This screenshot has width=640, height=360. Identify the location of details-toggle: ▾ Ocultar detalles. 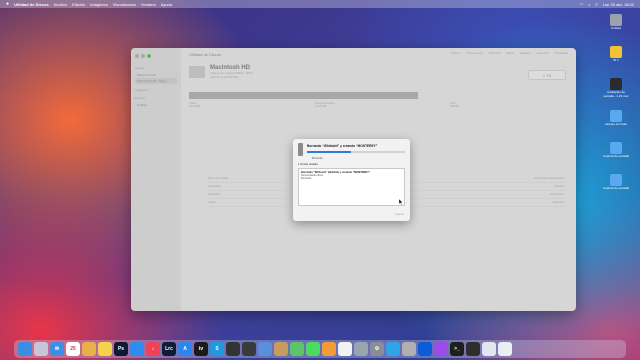
(351, 164).